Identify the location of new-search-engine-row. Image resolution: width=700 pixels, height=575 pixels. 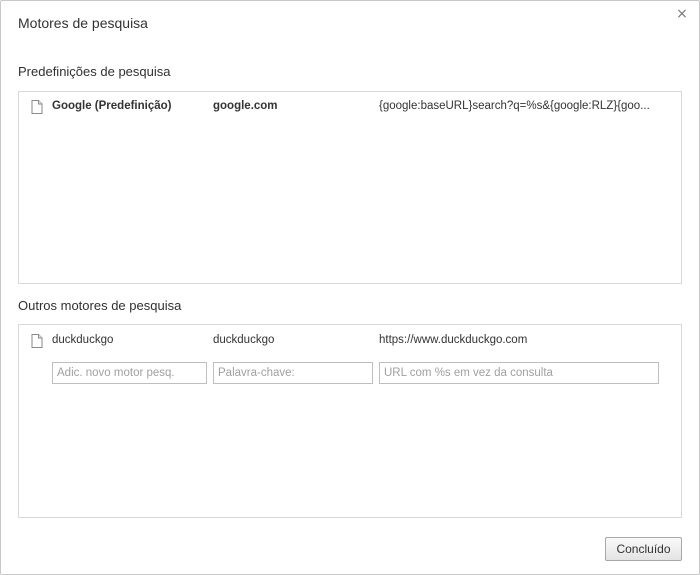
(350, 373).